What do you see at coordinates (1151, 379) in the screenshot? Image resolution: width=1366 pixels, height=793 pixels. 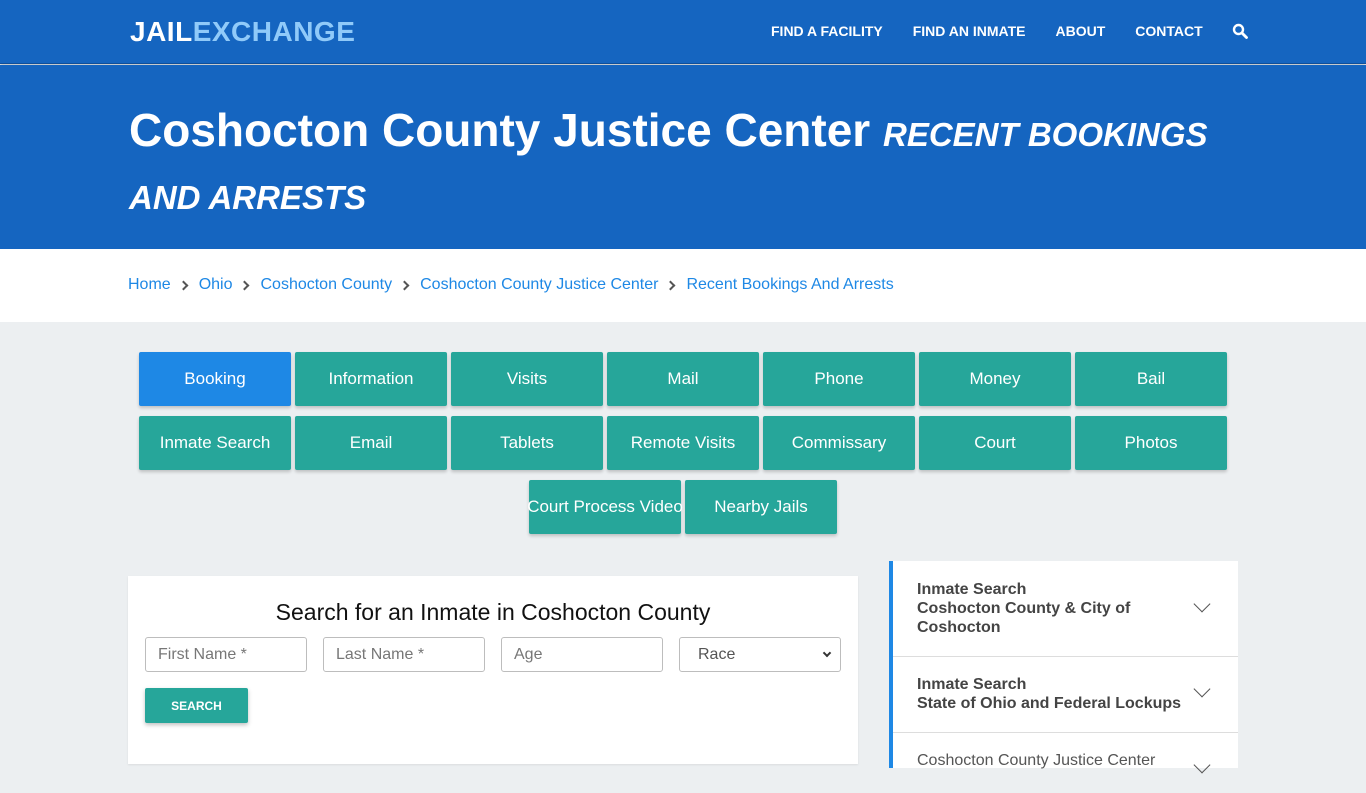 I see `tab-bail: Bail` at bounding box center [1151, 379].